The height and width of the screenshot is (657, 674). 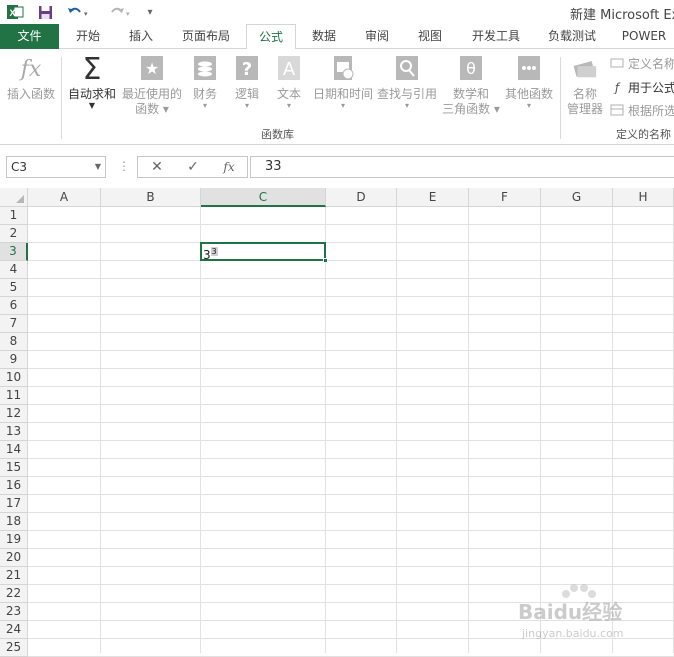 What do you see at coordinates (14, 468) in the screenshot?
I see `row-header-15: 15` at bounding box center [14, 468].